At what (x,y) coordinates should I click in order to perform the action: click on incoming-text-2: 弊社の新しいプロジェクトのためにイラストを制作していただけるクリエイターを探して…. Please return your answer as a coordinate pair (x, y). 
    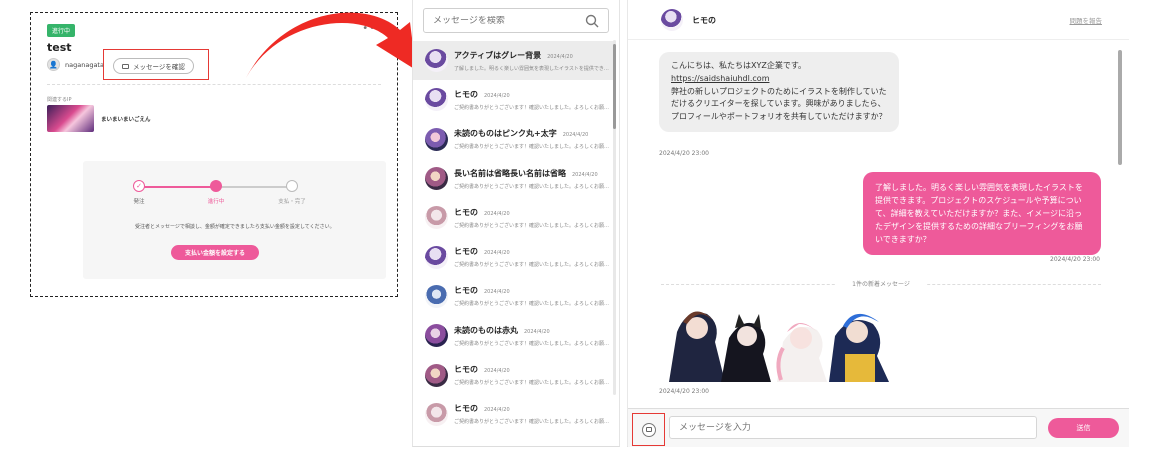
    Looking at the image, I should click on (779, 104).